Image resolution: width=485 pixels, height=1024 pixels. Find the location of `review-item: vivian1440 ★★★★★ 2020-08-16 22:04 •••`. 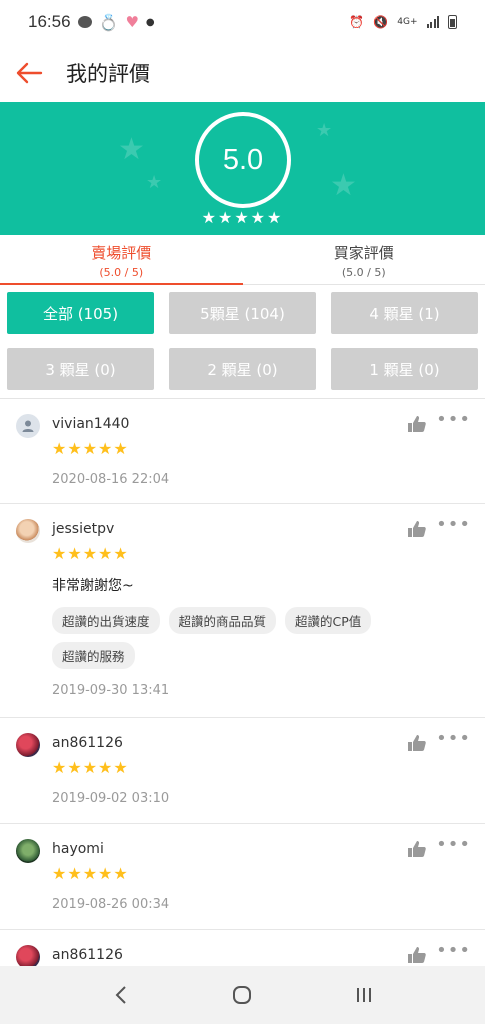

review-item: vivian1440 ★★★★★ 2020-08-16 22:04 ••• is located at coordinates (242, 451).